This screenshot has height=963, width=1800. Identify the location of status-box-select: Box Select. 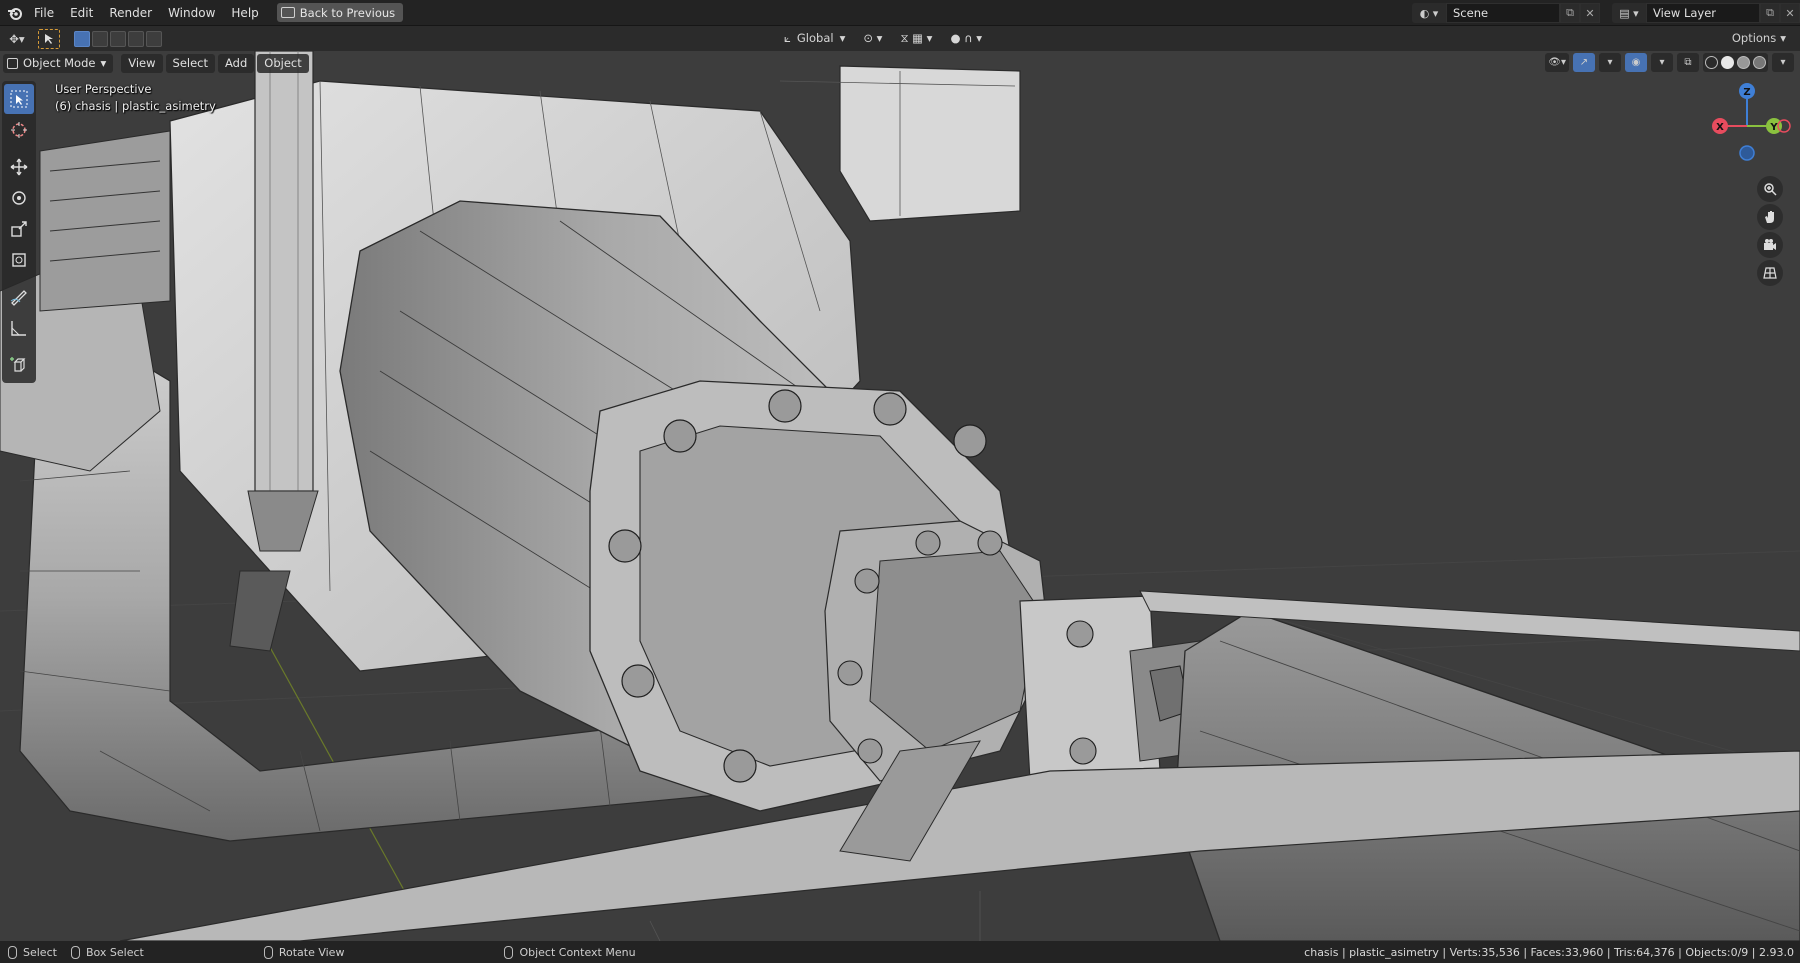
(107, 952).